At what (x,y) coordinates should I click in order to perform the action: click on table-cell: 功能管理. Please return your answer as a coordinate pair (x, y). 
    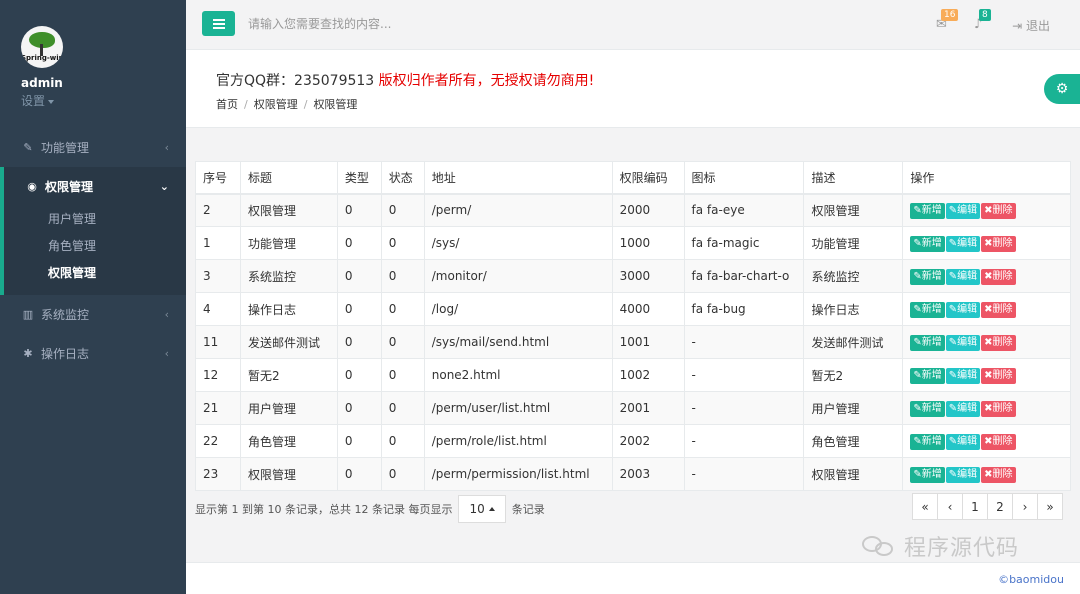
    Looking at the image, I should click on (288, 243).